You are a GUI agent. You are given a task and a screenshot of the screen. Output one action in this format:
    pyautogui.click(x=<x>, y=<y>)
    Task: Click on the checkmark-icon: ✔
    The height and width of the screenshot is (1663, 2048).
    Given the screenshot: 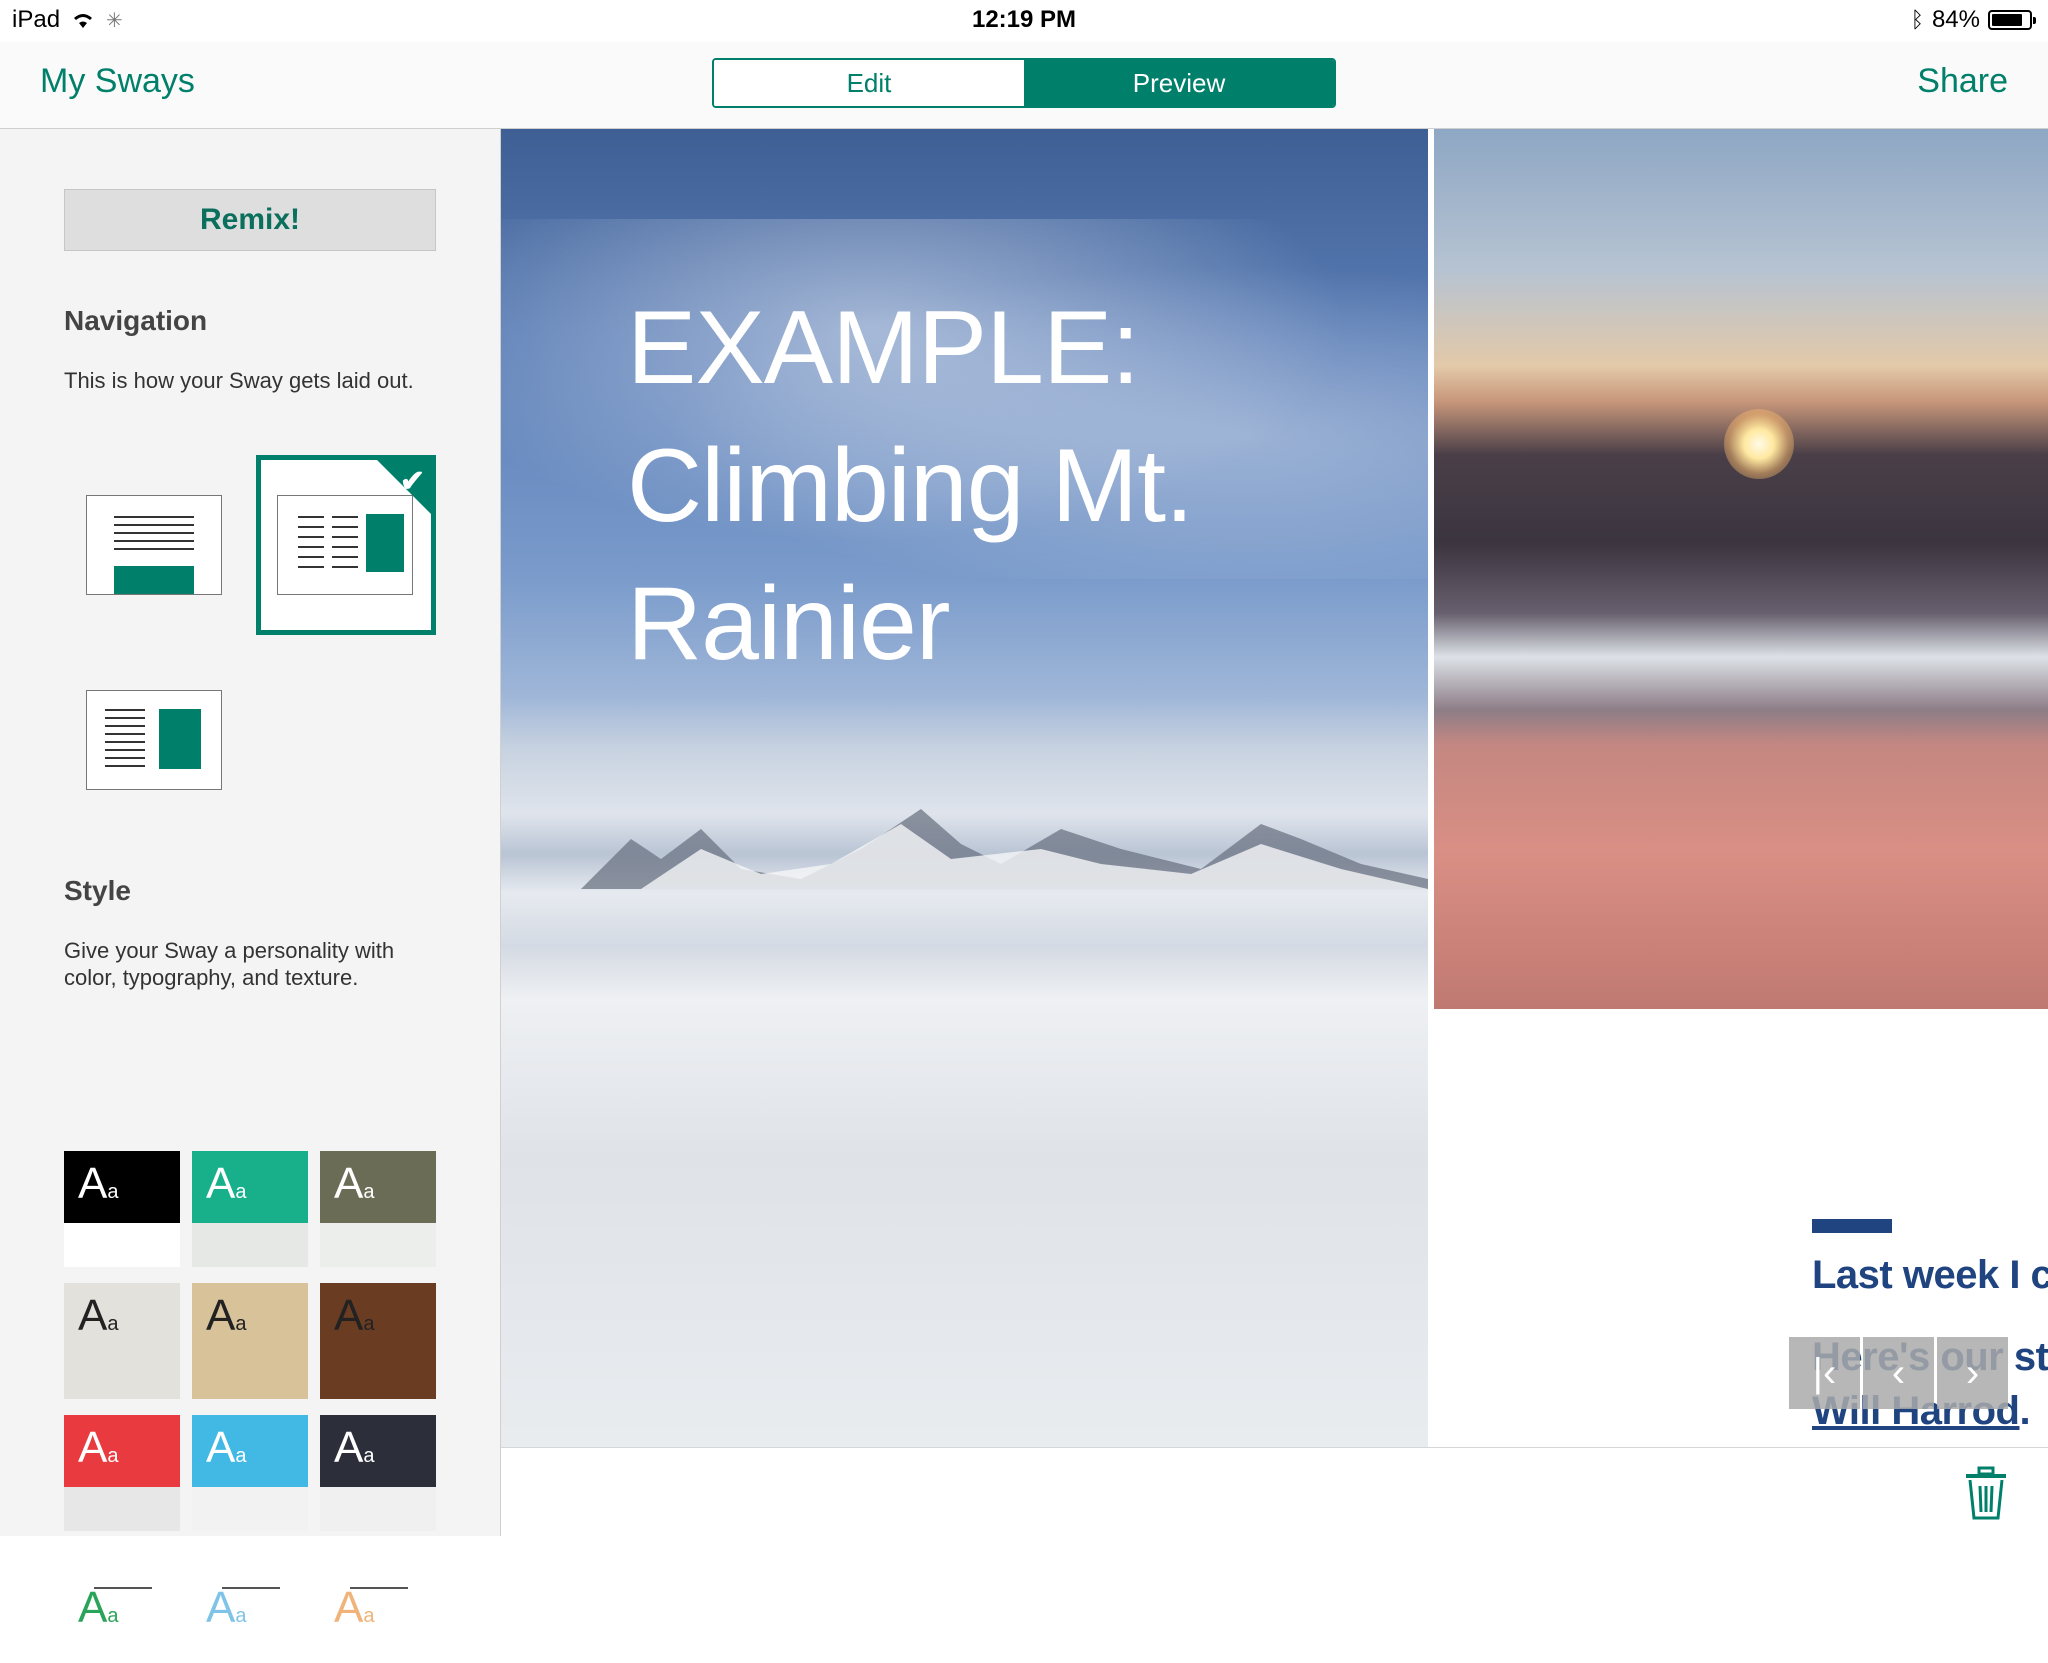 What is the action you would take?
    pyautogui.click(x=412, y=481)
    